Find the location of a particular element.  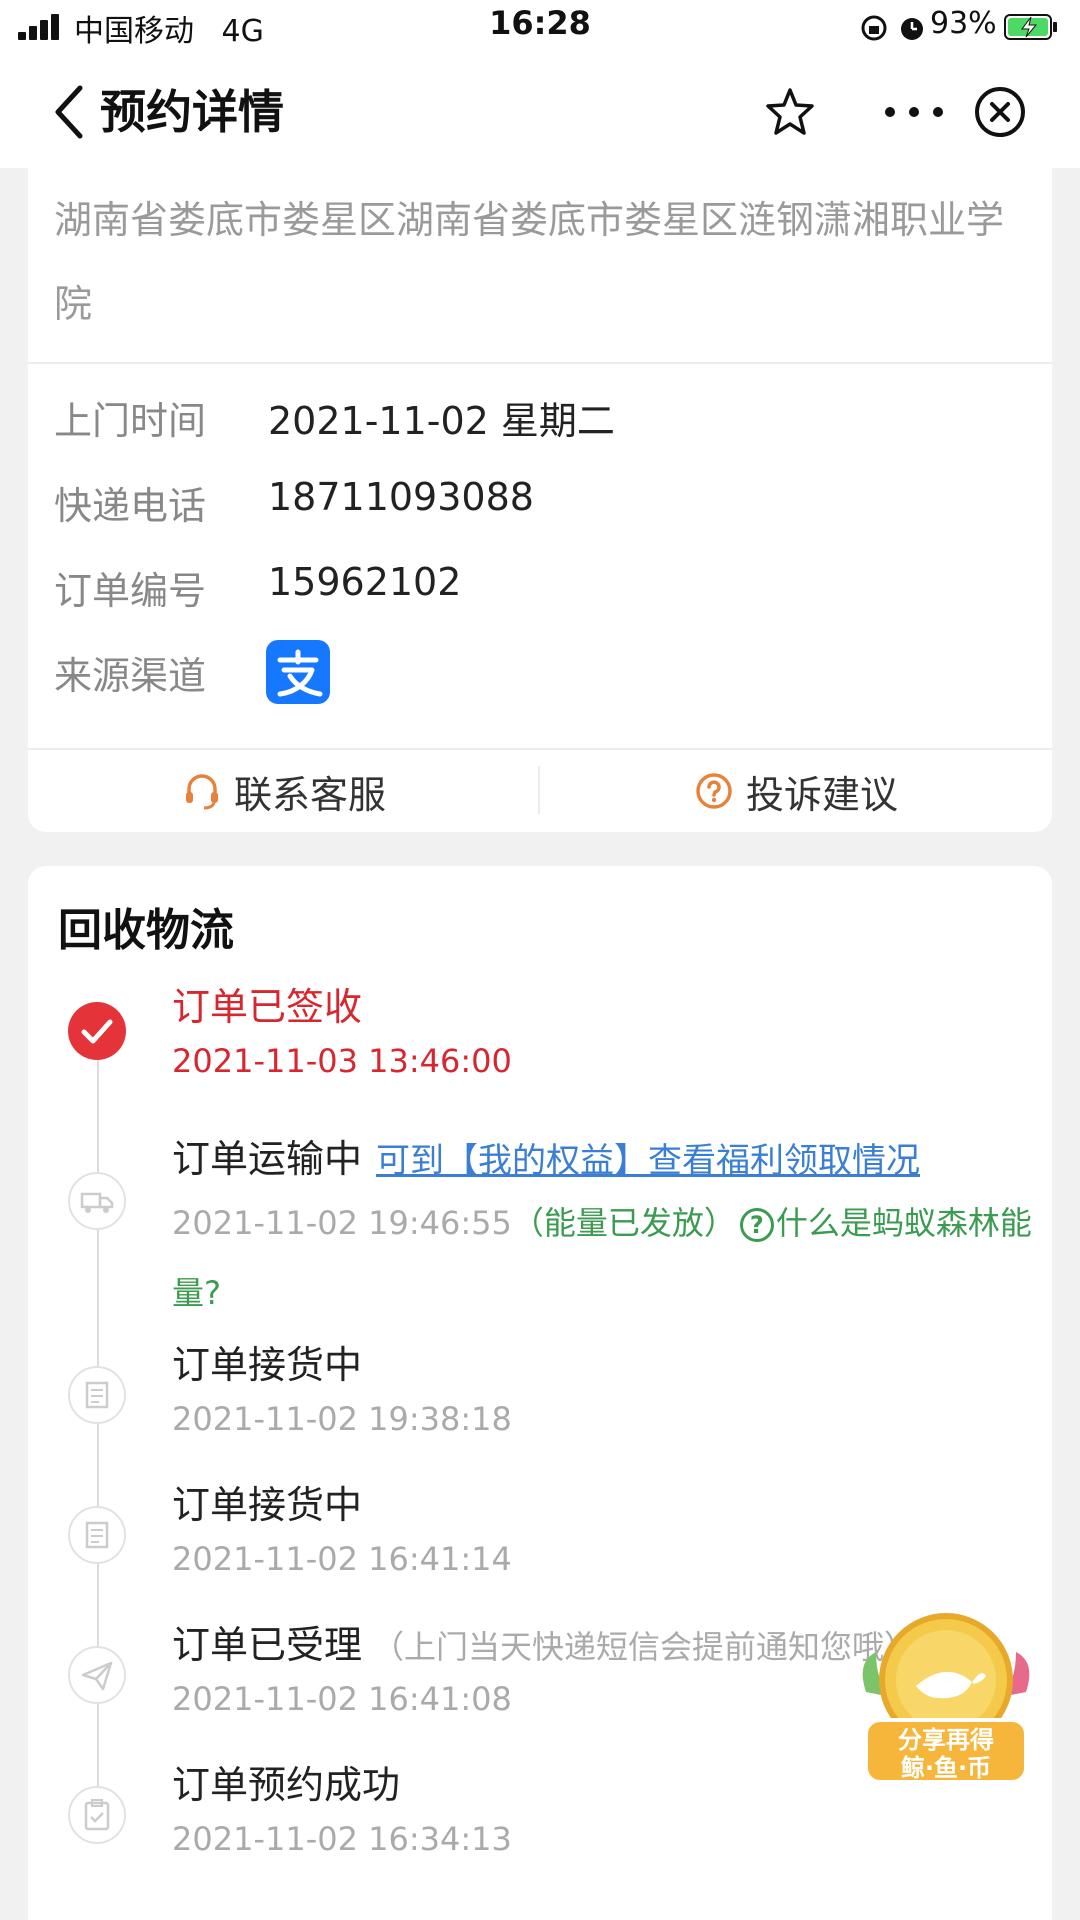

contact-service-button: 联系客服 is located at coordinates (284, 791).